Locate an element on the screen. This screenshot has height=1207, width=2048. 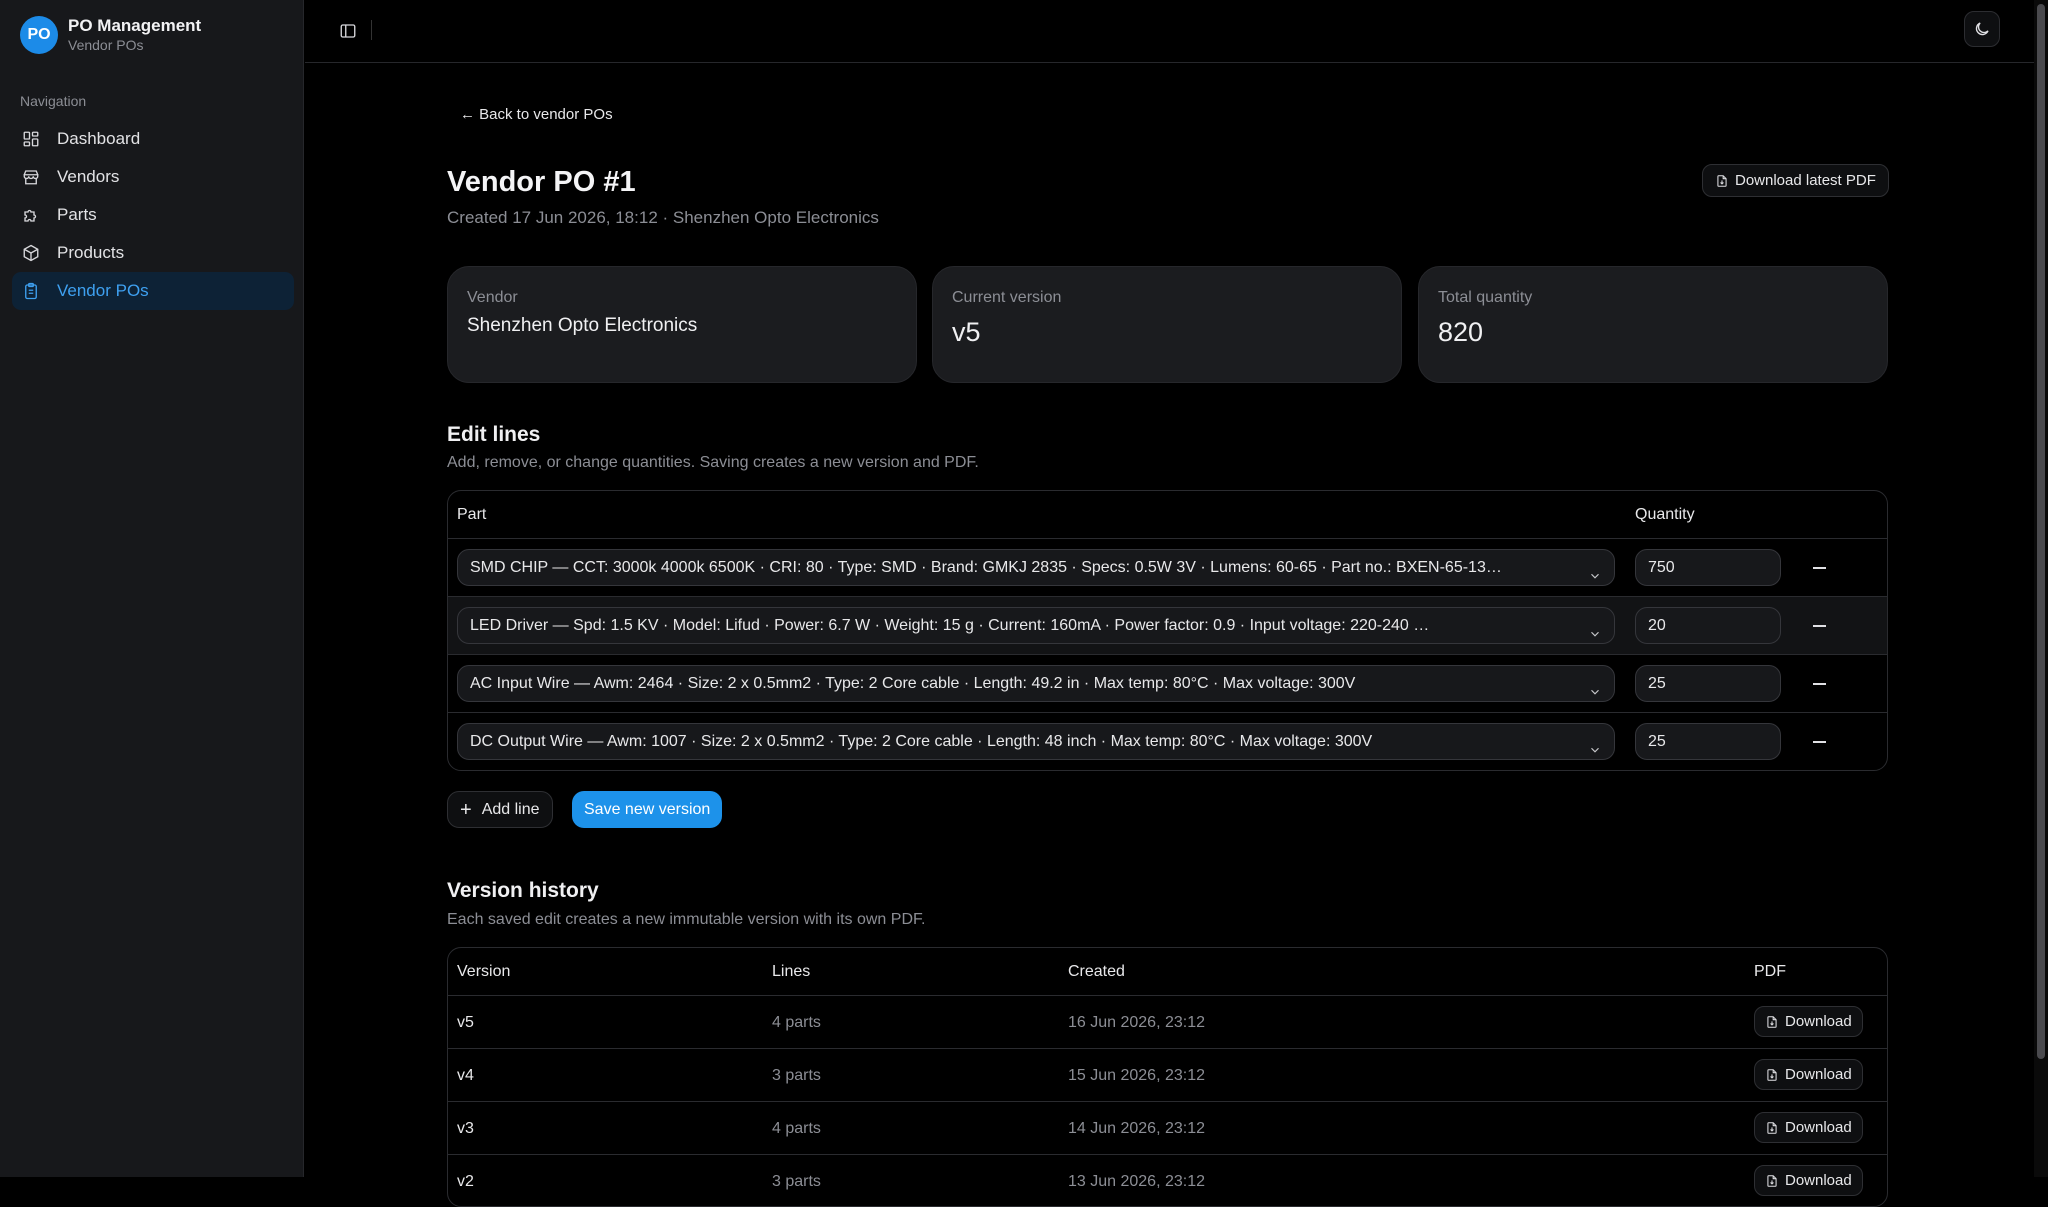
quantity-card-value: 820 is located at coordinates (1461, 332).